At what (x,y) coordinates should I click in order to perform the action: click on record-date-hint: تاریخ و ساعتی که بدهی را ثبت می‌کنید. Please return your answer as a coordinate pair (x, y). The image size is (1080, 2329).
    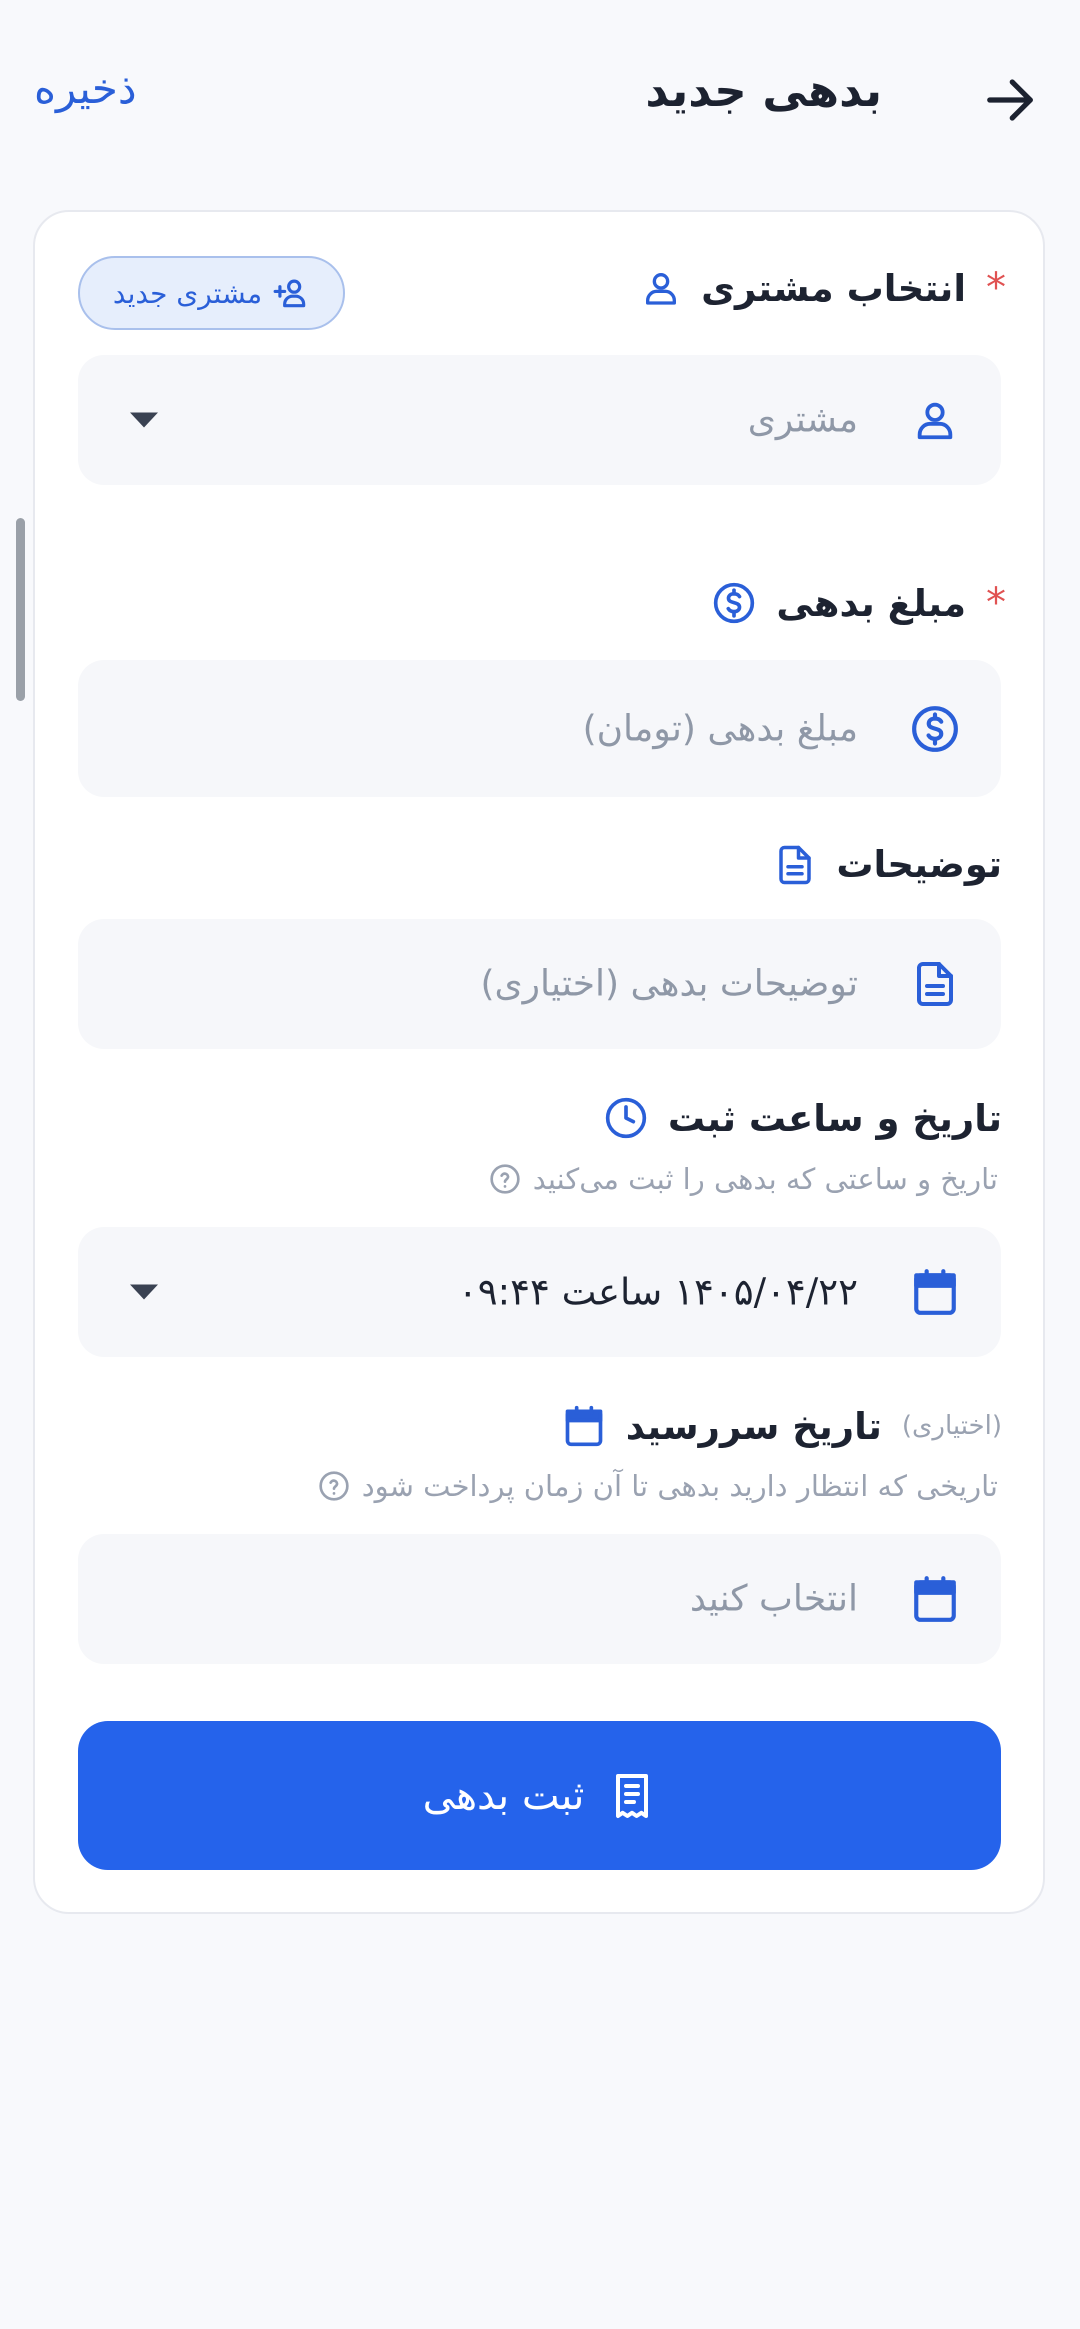
    Looking at the image, I should click on (743, 1179).